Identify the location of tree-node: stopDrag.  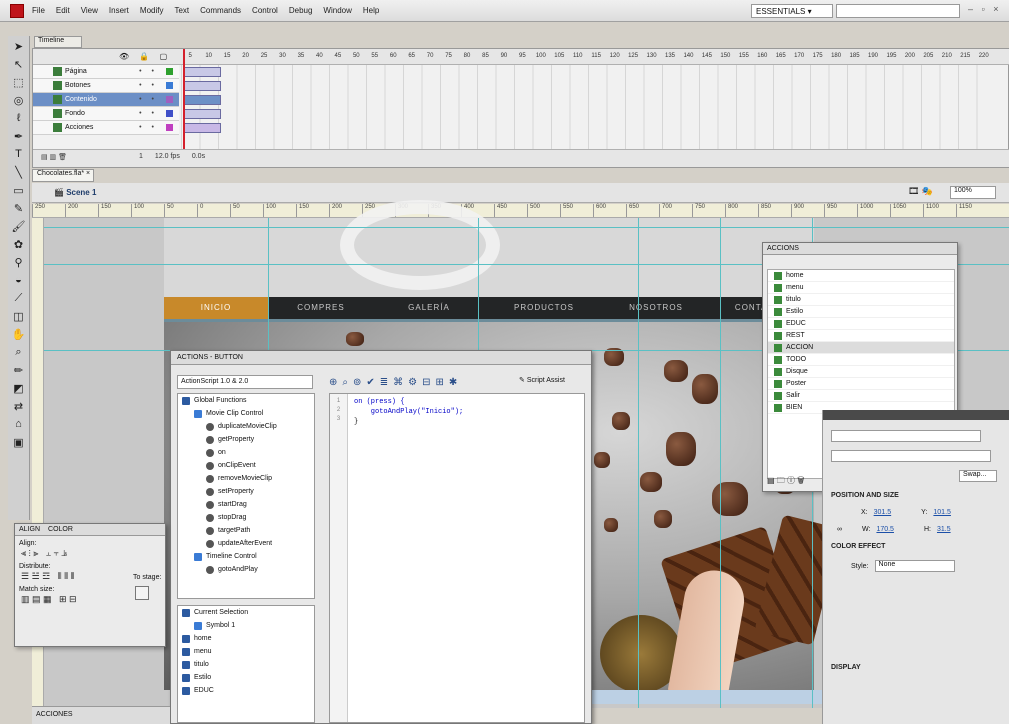
(246, 517).